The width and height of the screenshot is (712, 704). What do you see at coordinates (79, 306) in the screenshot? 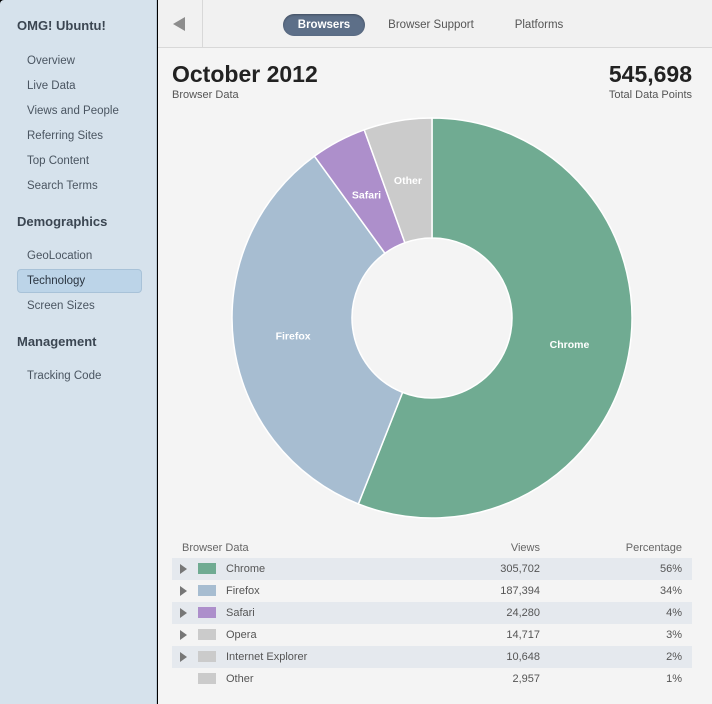
I see `sidebar-item-screen-sizes: Screen Sizes` at bounding box center [79, 306].